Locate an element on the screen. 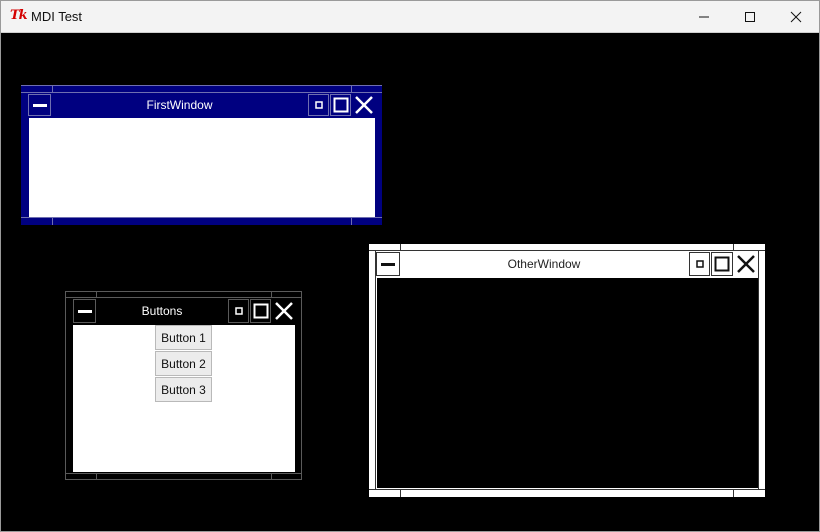  first-minimize-button is located at coordinates (318, 105).